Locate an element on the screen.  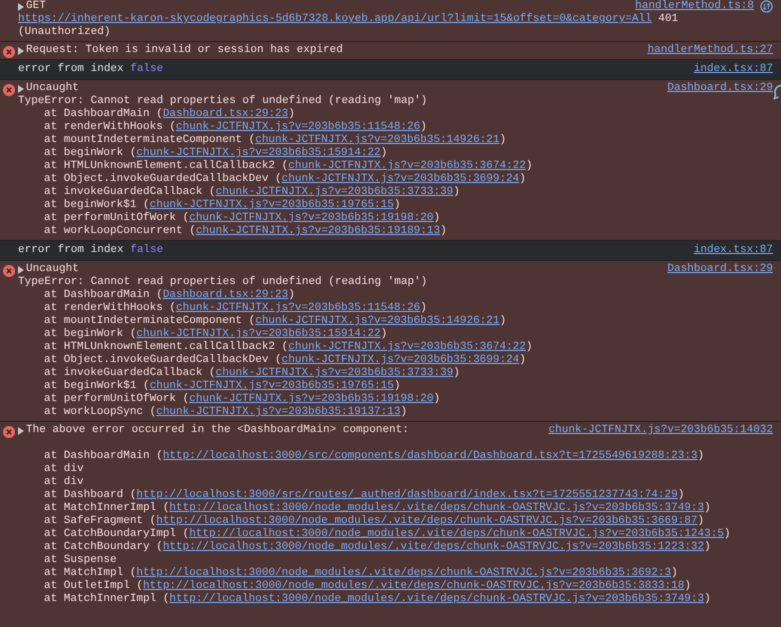
source-link: chunk-JCTFNJTX.js?v=203b6b35:14032 is located at coordinates (660, 430).